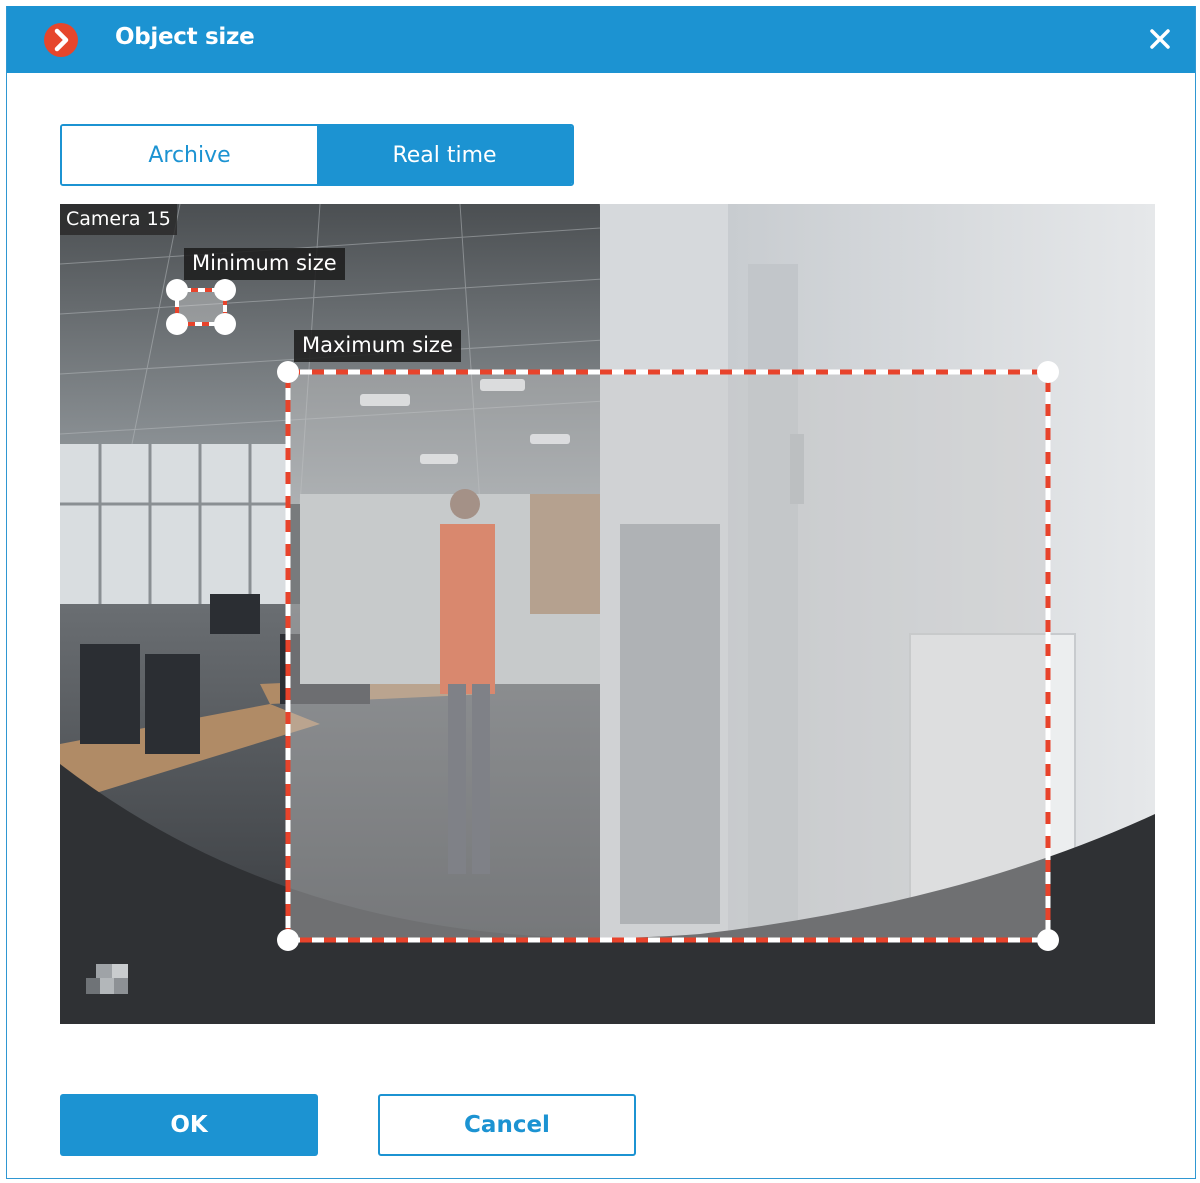 This screenshot has width=1200, height=1183. I want to click on tab-archive: Archive, so click(189, 155).